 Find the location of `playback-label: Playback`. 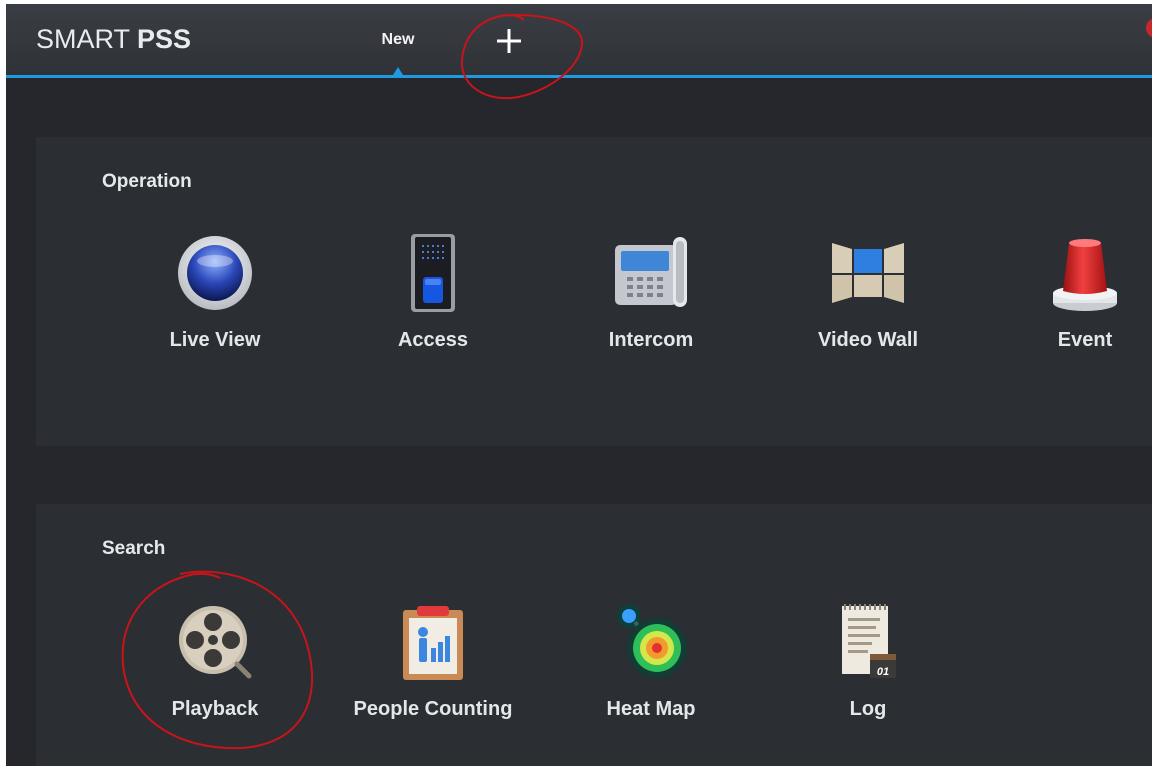

playback-label: Playback is located at coordinates (215, 709).